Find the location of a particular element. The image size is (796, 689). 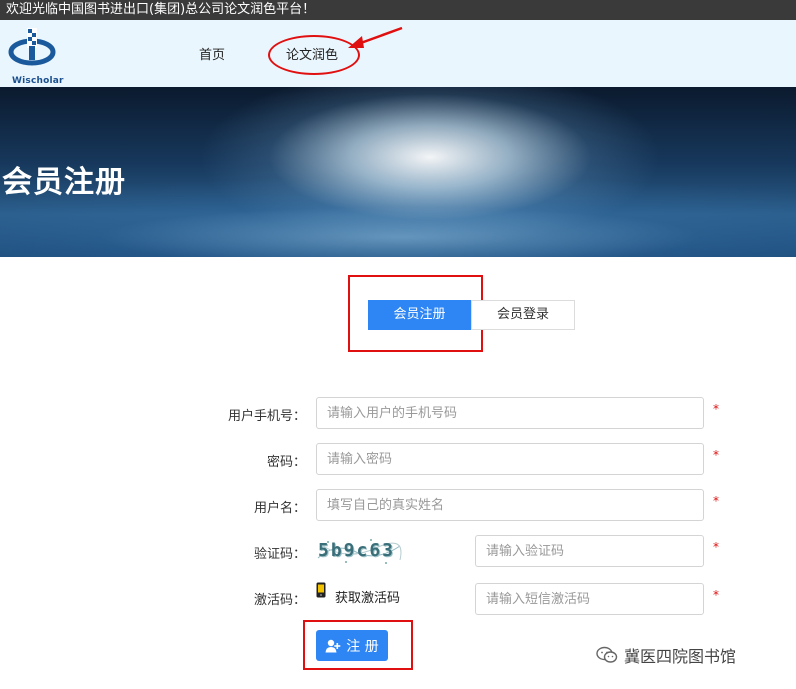

annotation-arrow-icon is located at coordinates (375, 37).